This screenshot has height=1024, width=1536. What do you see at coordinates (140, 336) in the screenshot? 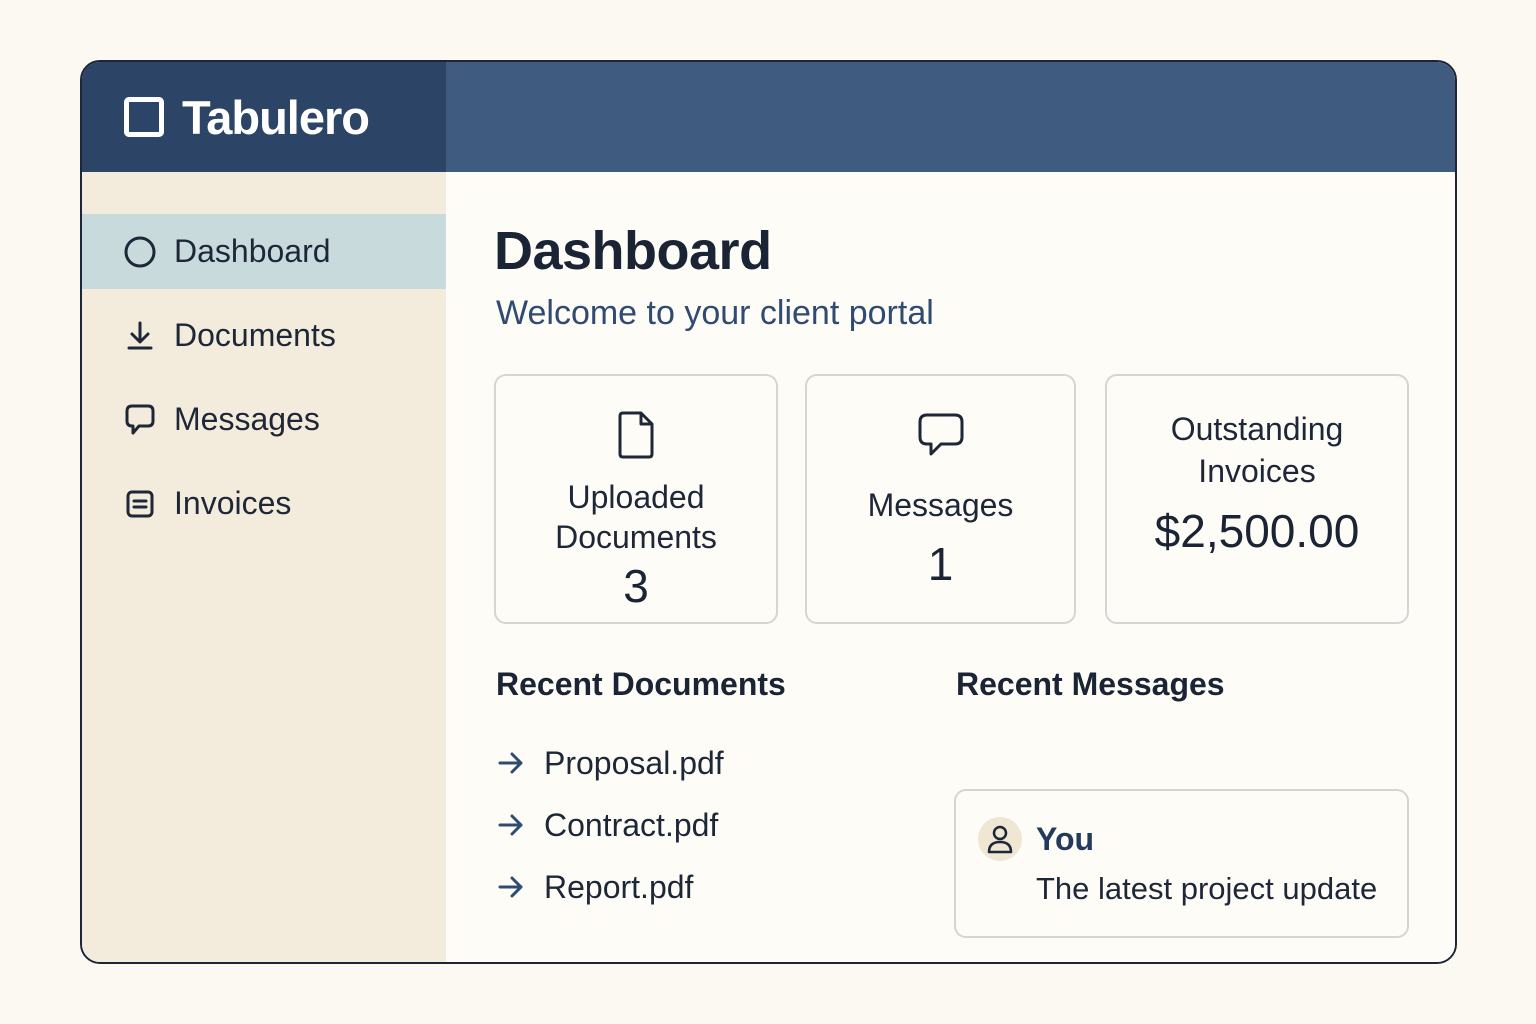
I see `download-icon` at bounding box center [140, 336].